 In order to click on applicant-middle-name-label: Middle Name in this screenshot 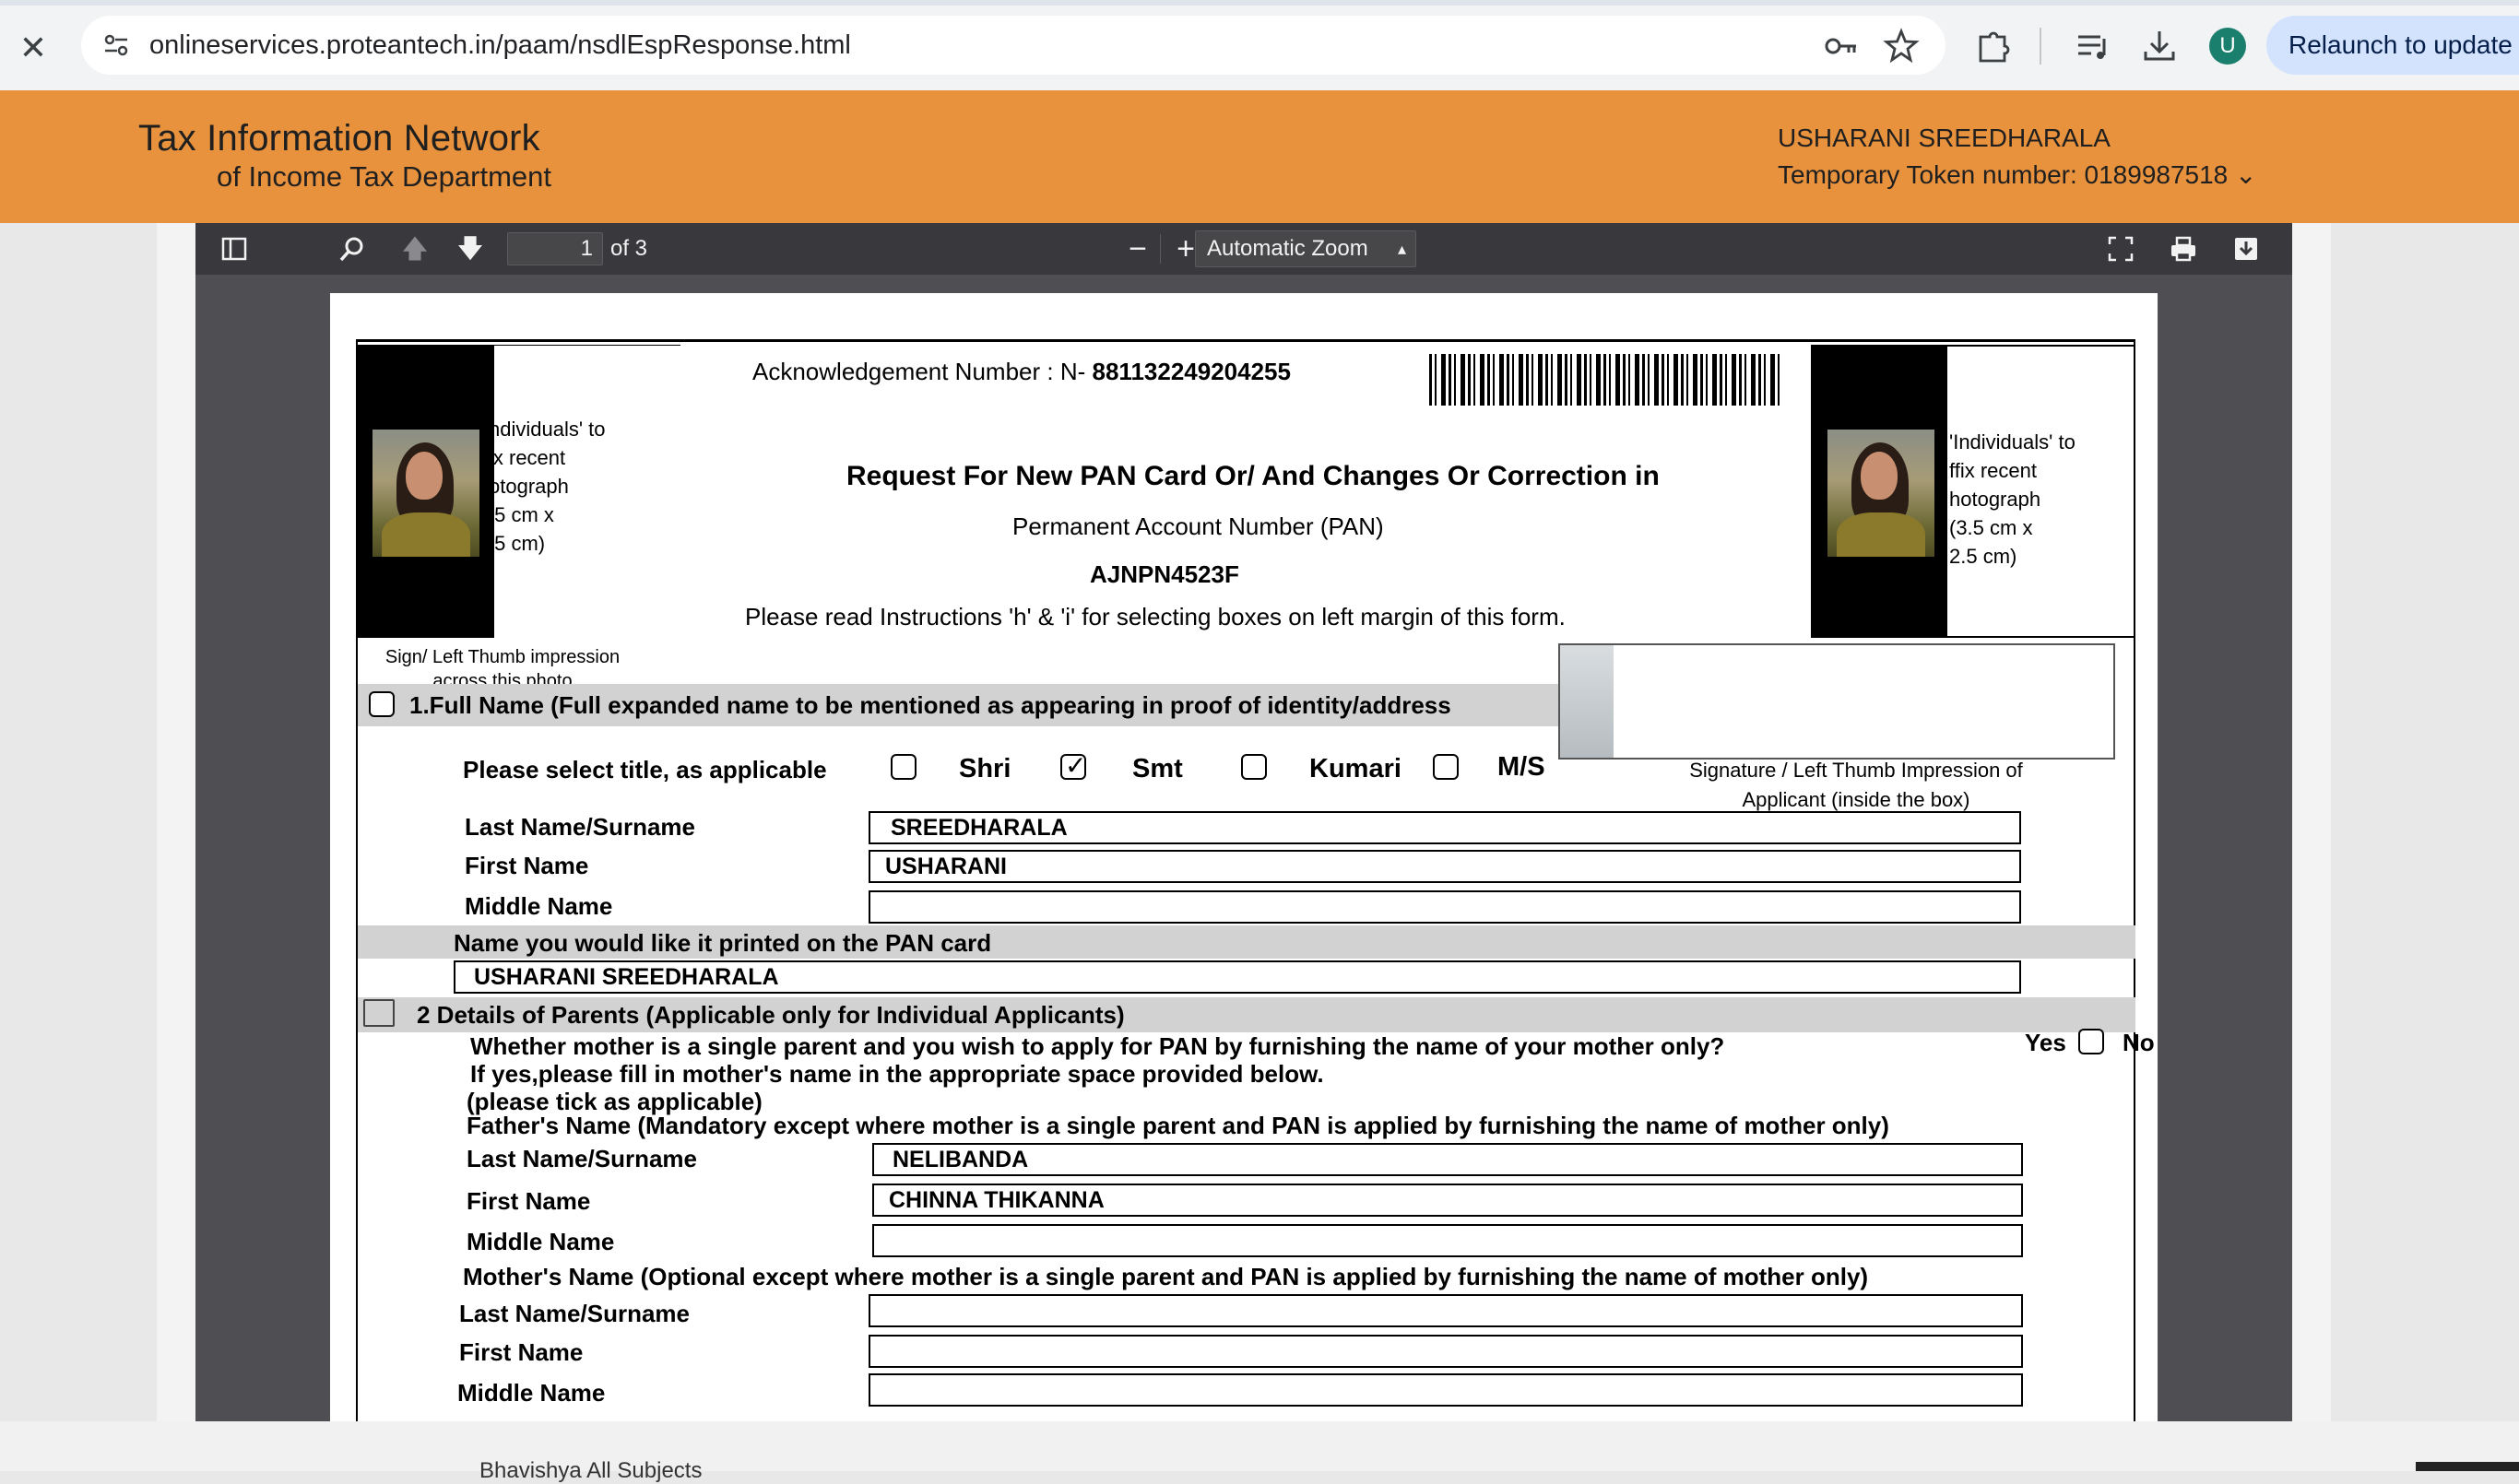, I will do `click(539, 906)`.